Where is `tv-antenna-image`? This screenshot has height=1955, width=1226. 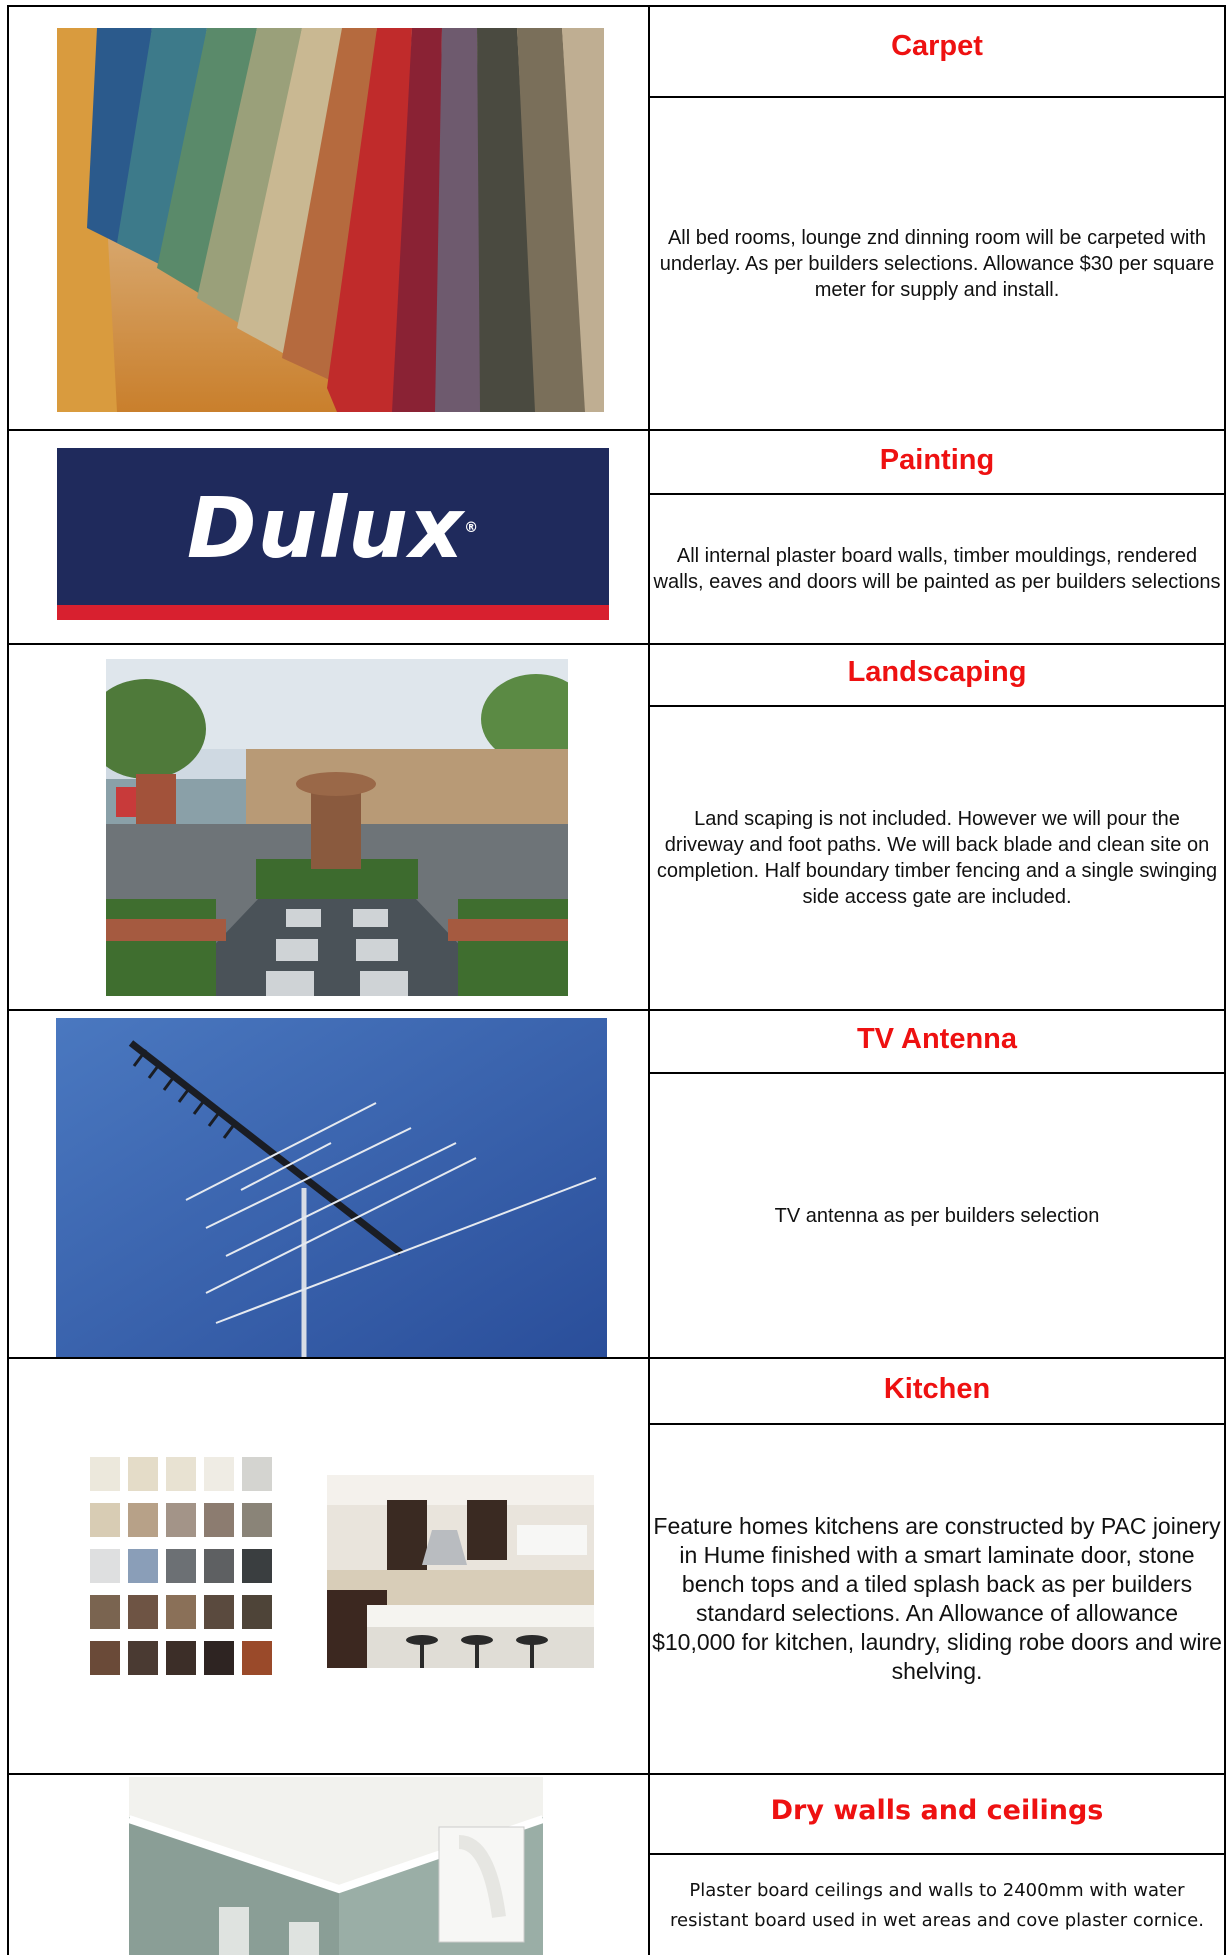
tv-antenna-image is located at coordinates (331, 1187).